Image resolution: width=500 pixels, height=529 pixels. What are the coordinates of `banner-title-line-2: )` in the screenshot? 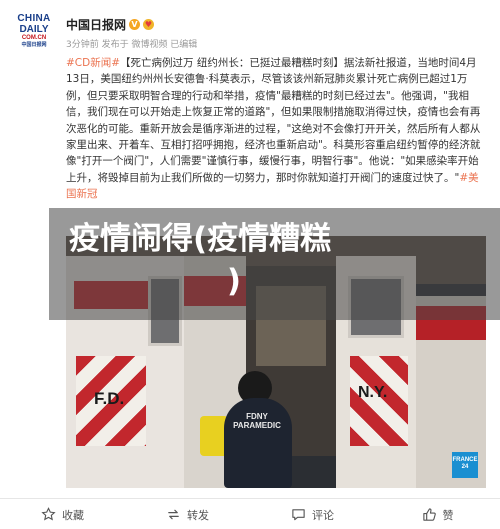 It's located at (234, 281).